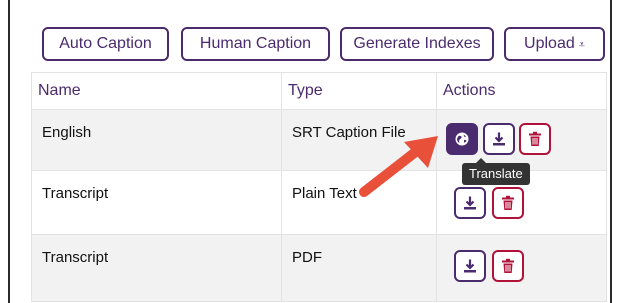  I want to click on table-header-row: Name Type Actions, so click(319, 91).